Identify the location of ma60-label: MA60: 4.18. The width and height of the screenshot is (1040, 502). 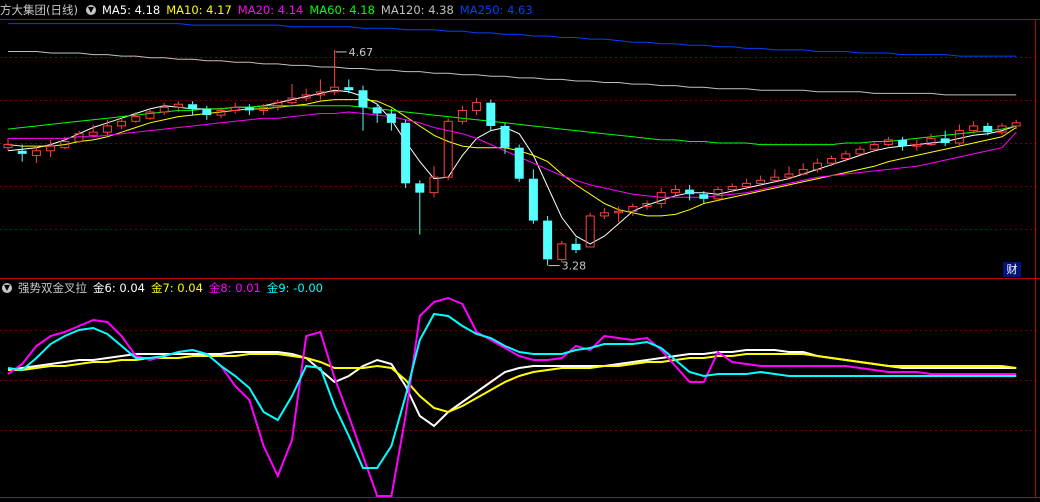
(342, 10).